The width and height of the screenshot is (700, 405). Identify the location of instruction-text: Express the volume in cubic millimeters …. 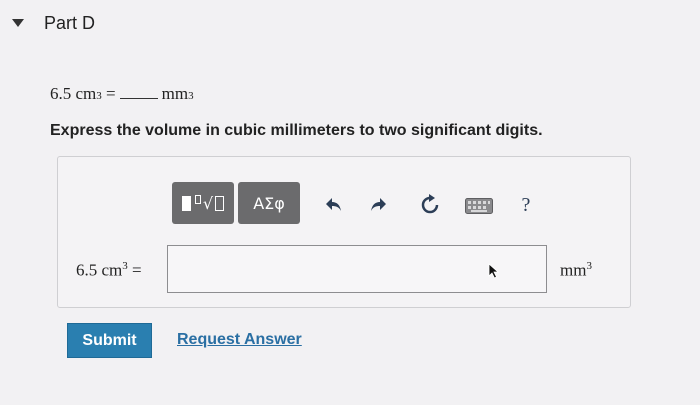
(296, 130).